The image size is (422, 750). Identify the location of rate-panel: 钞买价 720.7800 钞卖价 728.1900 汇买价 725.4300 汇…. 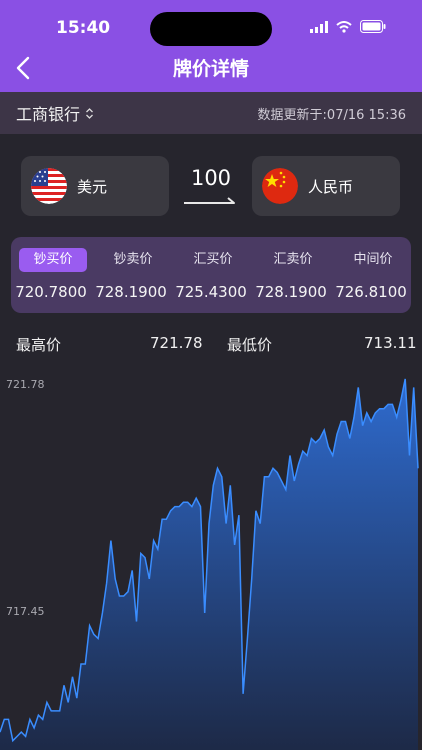
(211, 275).